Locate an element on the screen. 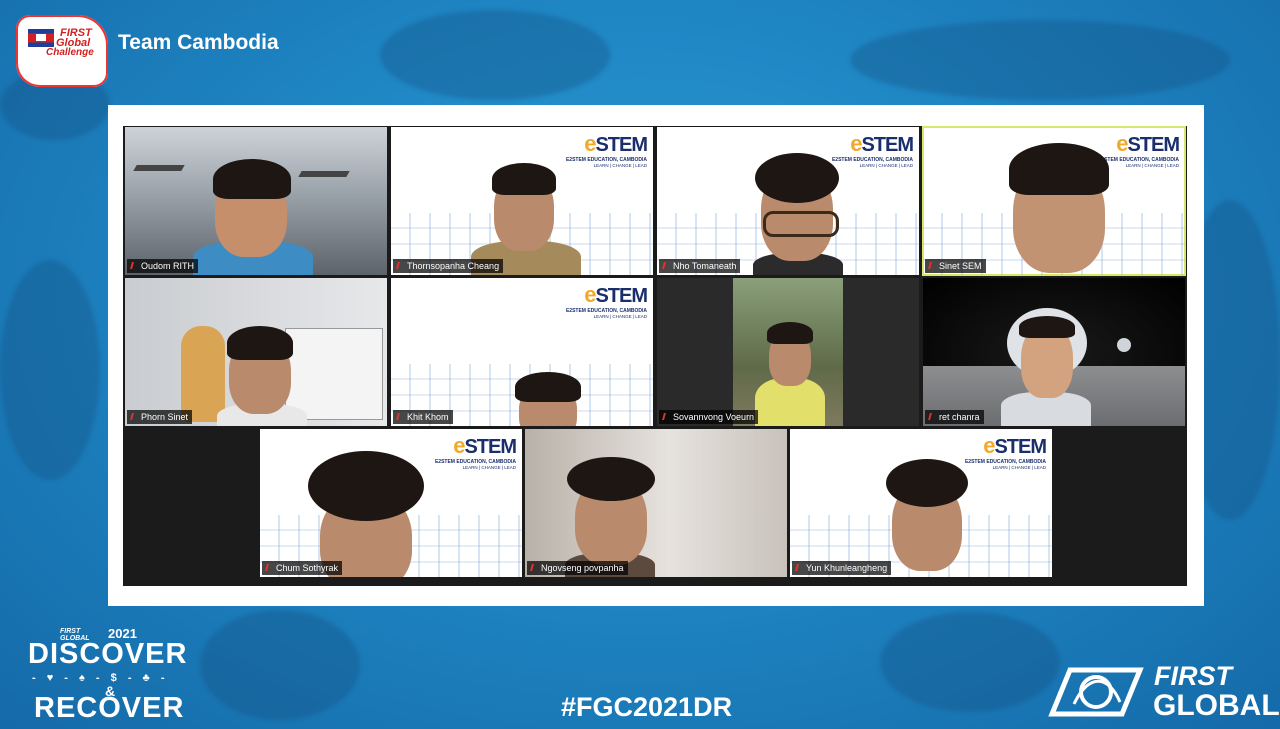 The width and height of the screenshot is (1280, 729). participant-name: Ngovseng povpanha is located at coordinates (577, 568).